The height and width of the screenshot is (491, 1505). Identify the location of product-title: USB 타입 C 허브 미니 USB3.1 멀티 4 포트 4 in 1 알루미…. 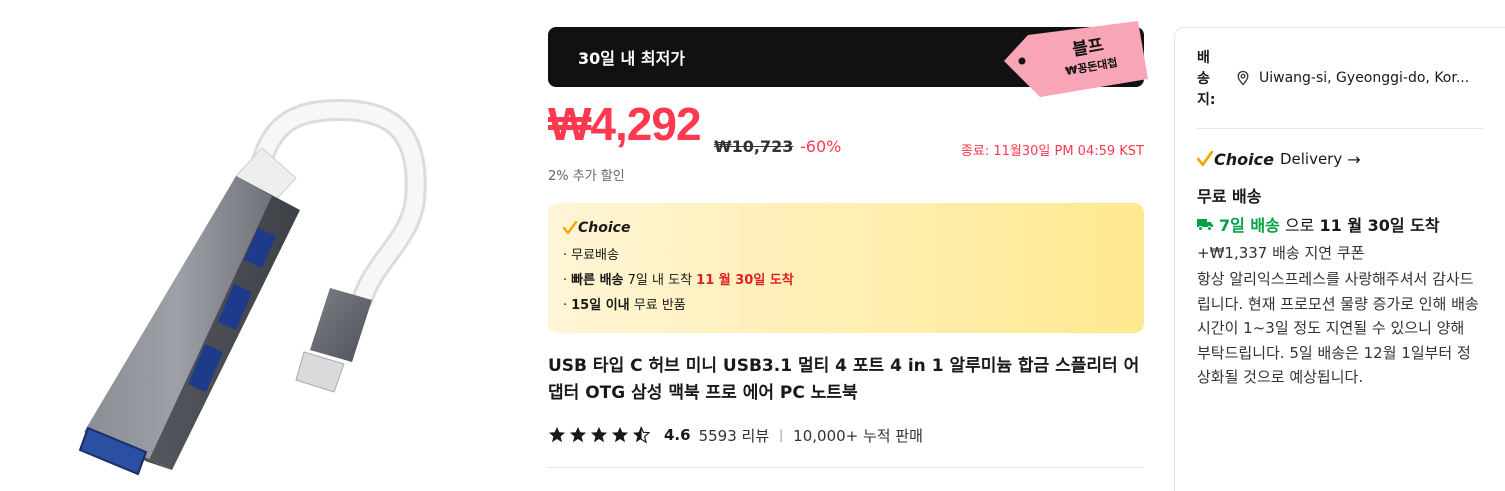
(844, 379).